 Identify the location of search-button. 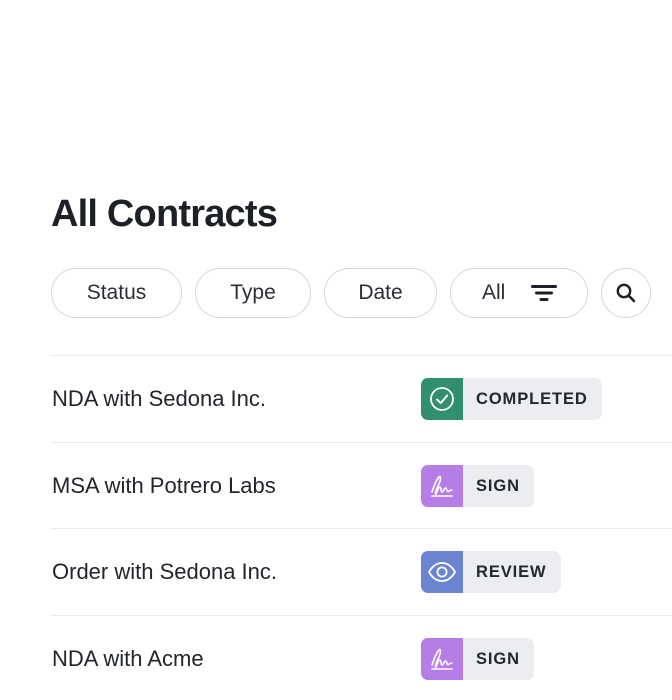
(626, 293).